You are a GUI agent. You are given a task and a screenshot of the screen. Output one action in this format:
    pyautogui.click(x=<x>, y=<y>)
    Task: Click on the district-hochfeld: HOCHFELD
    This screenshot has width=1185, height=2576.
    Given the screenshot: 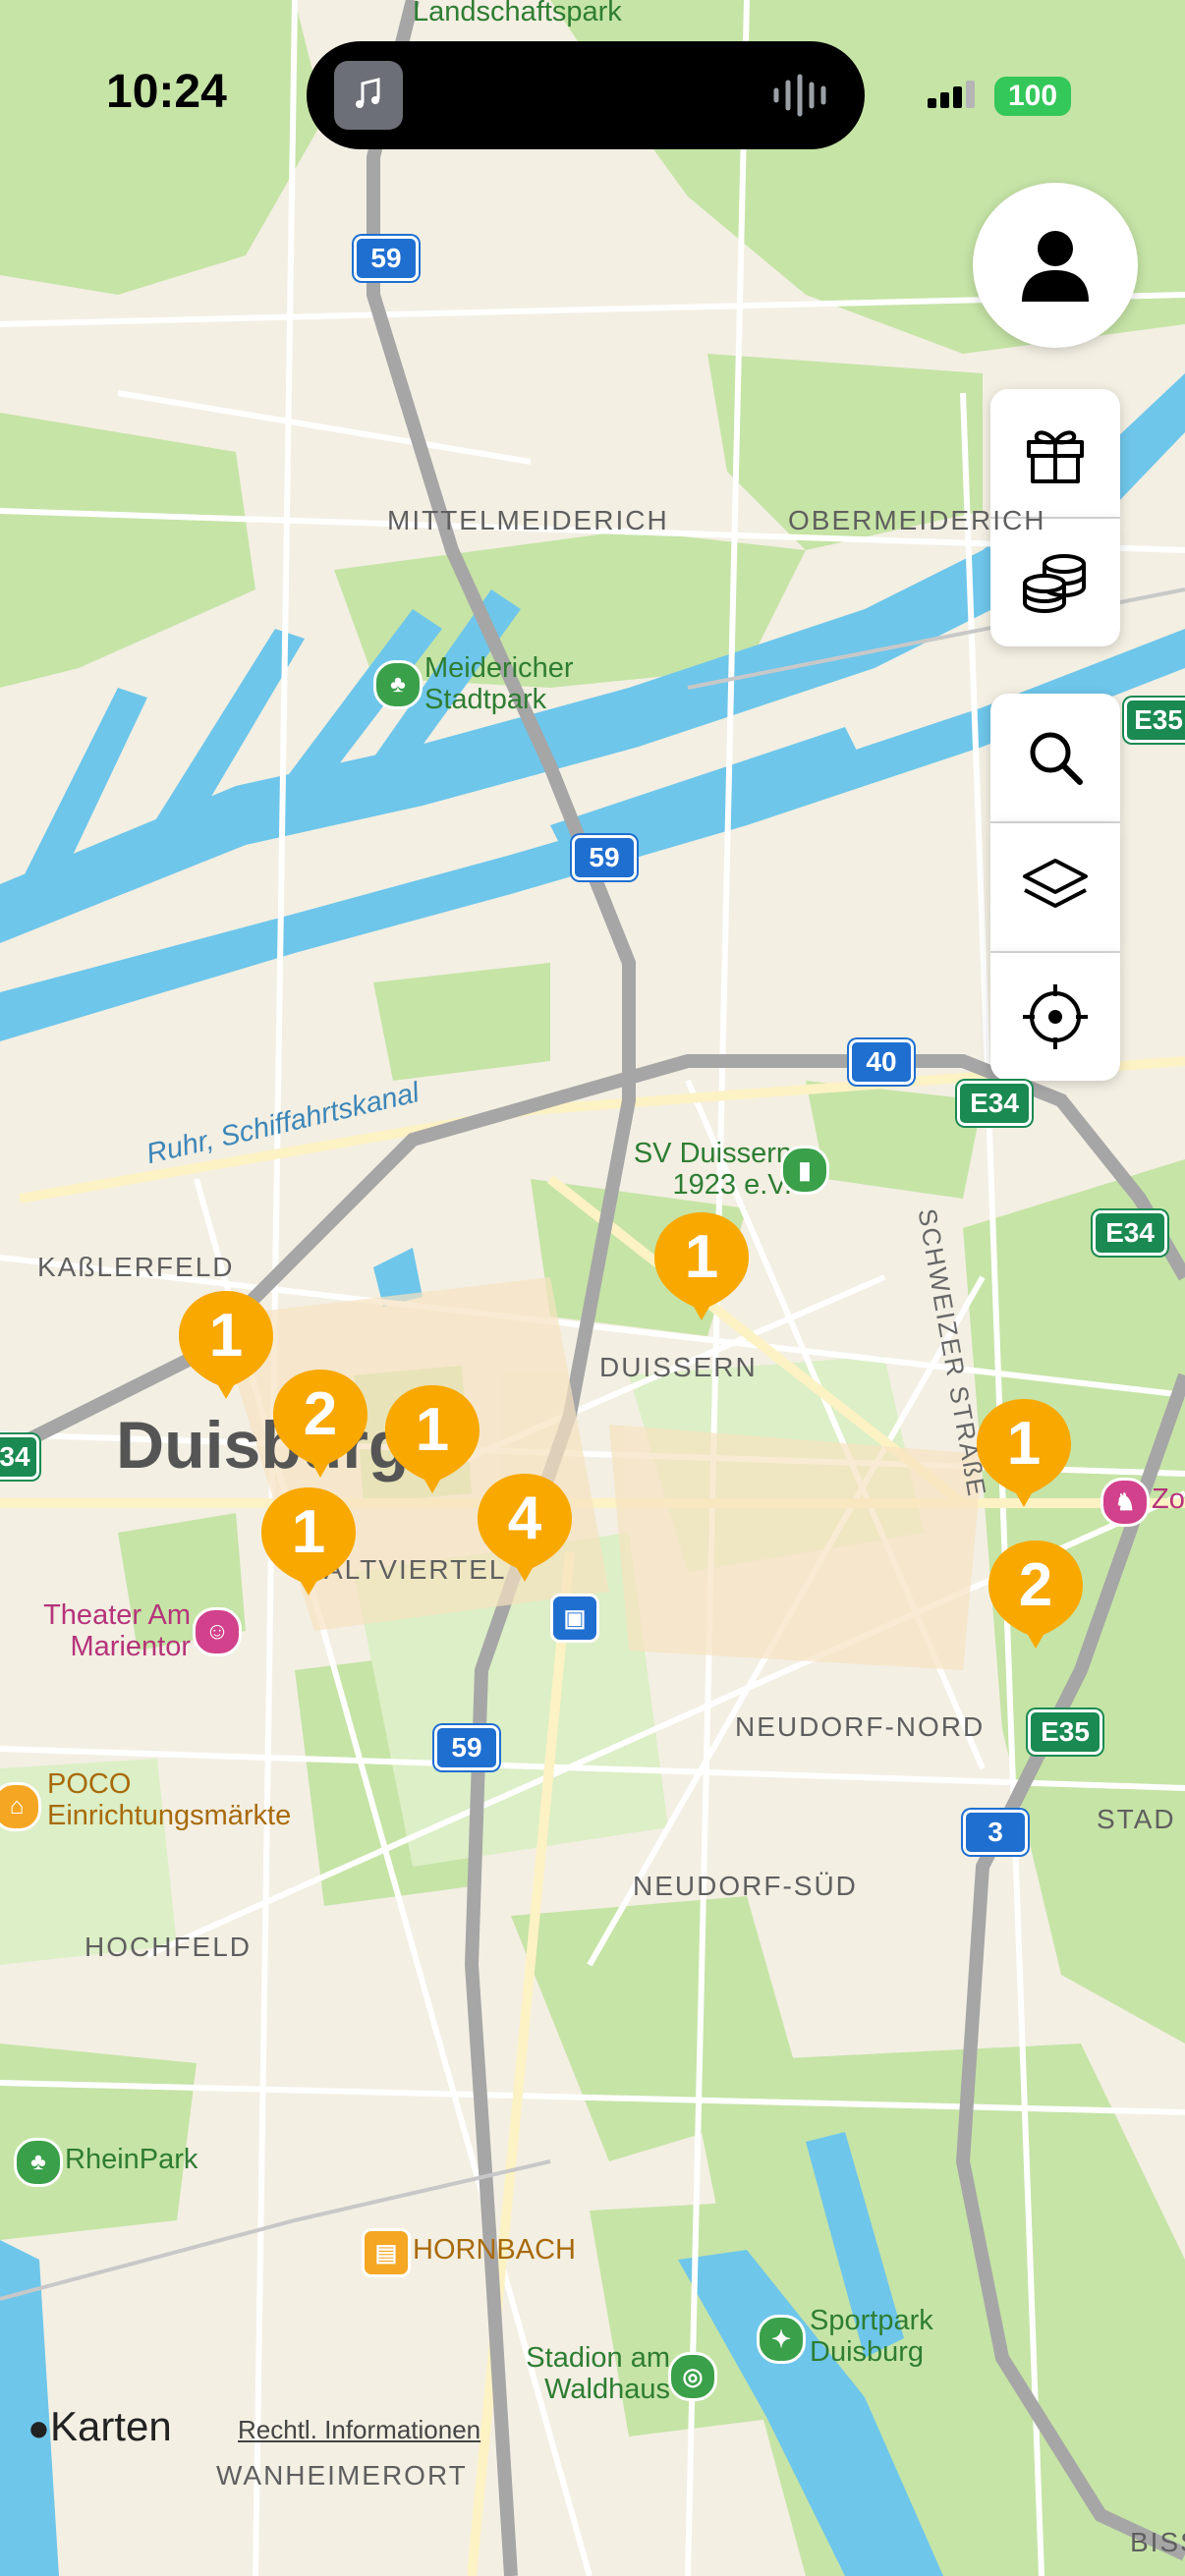 What is the action you would take?
    pyautogui.click(x=169, y=1947)
    